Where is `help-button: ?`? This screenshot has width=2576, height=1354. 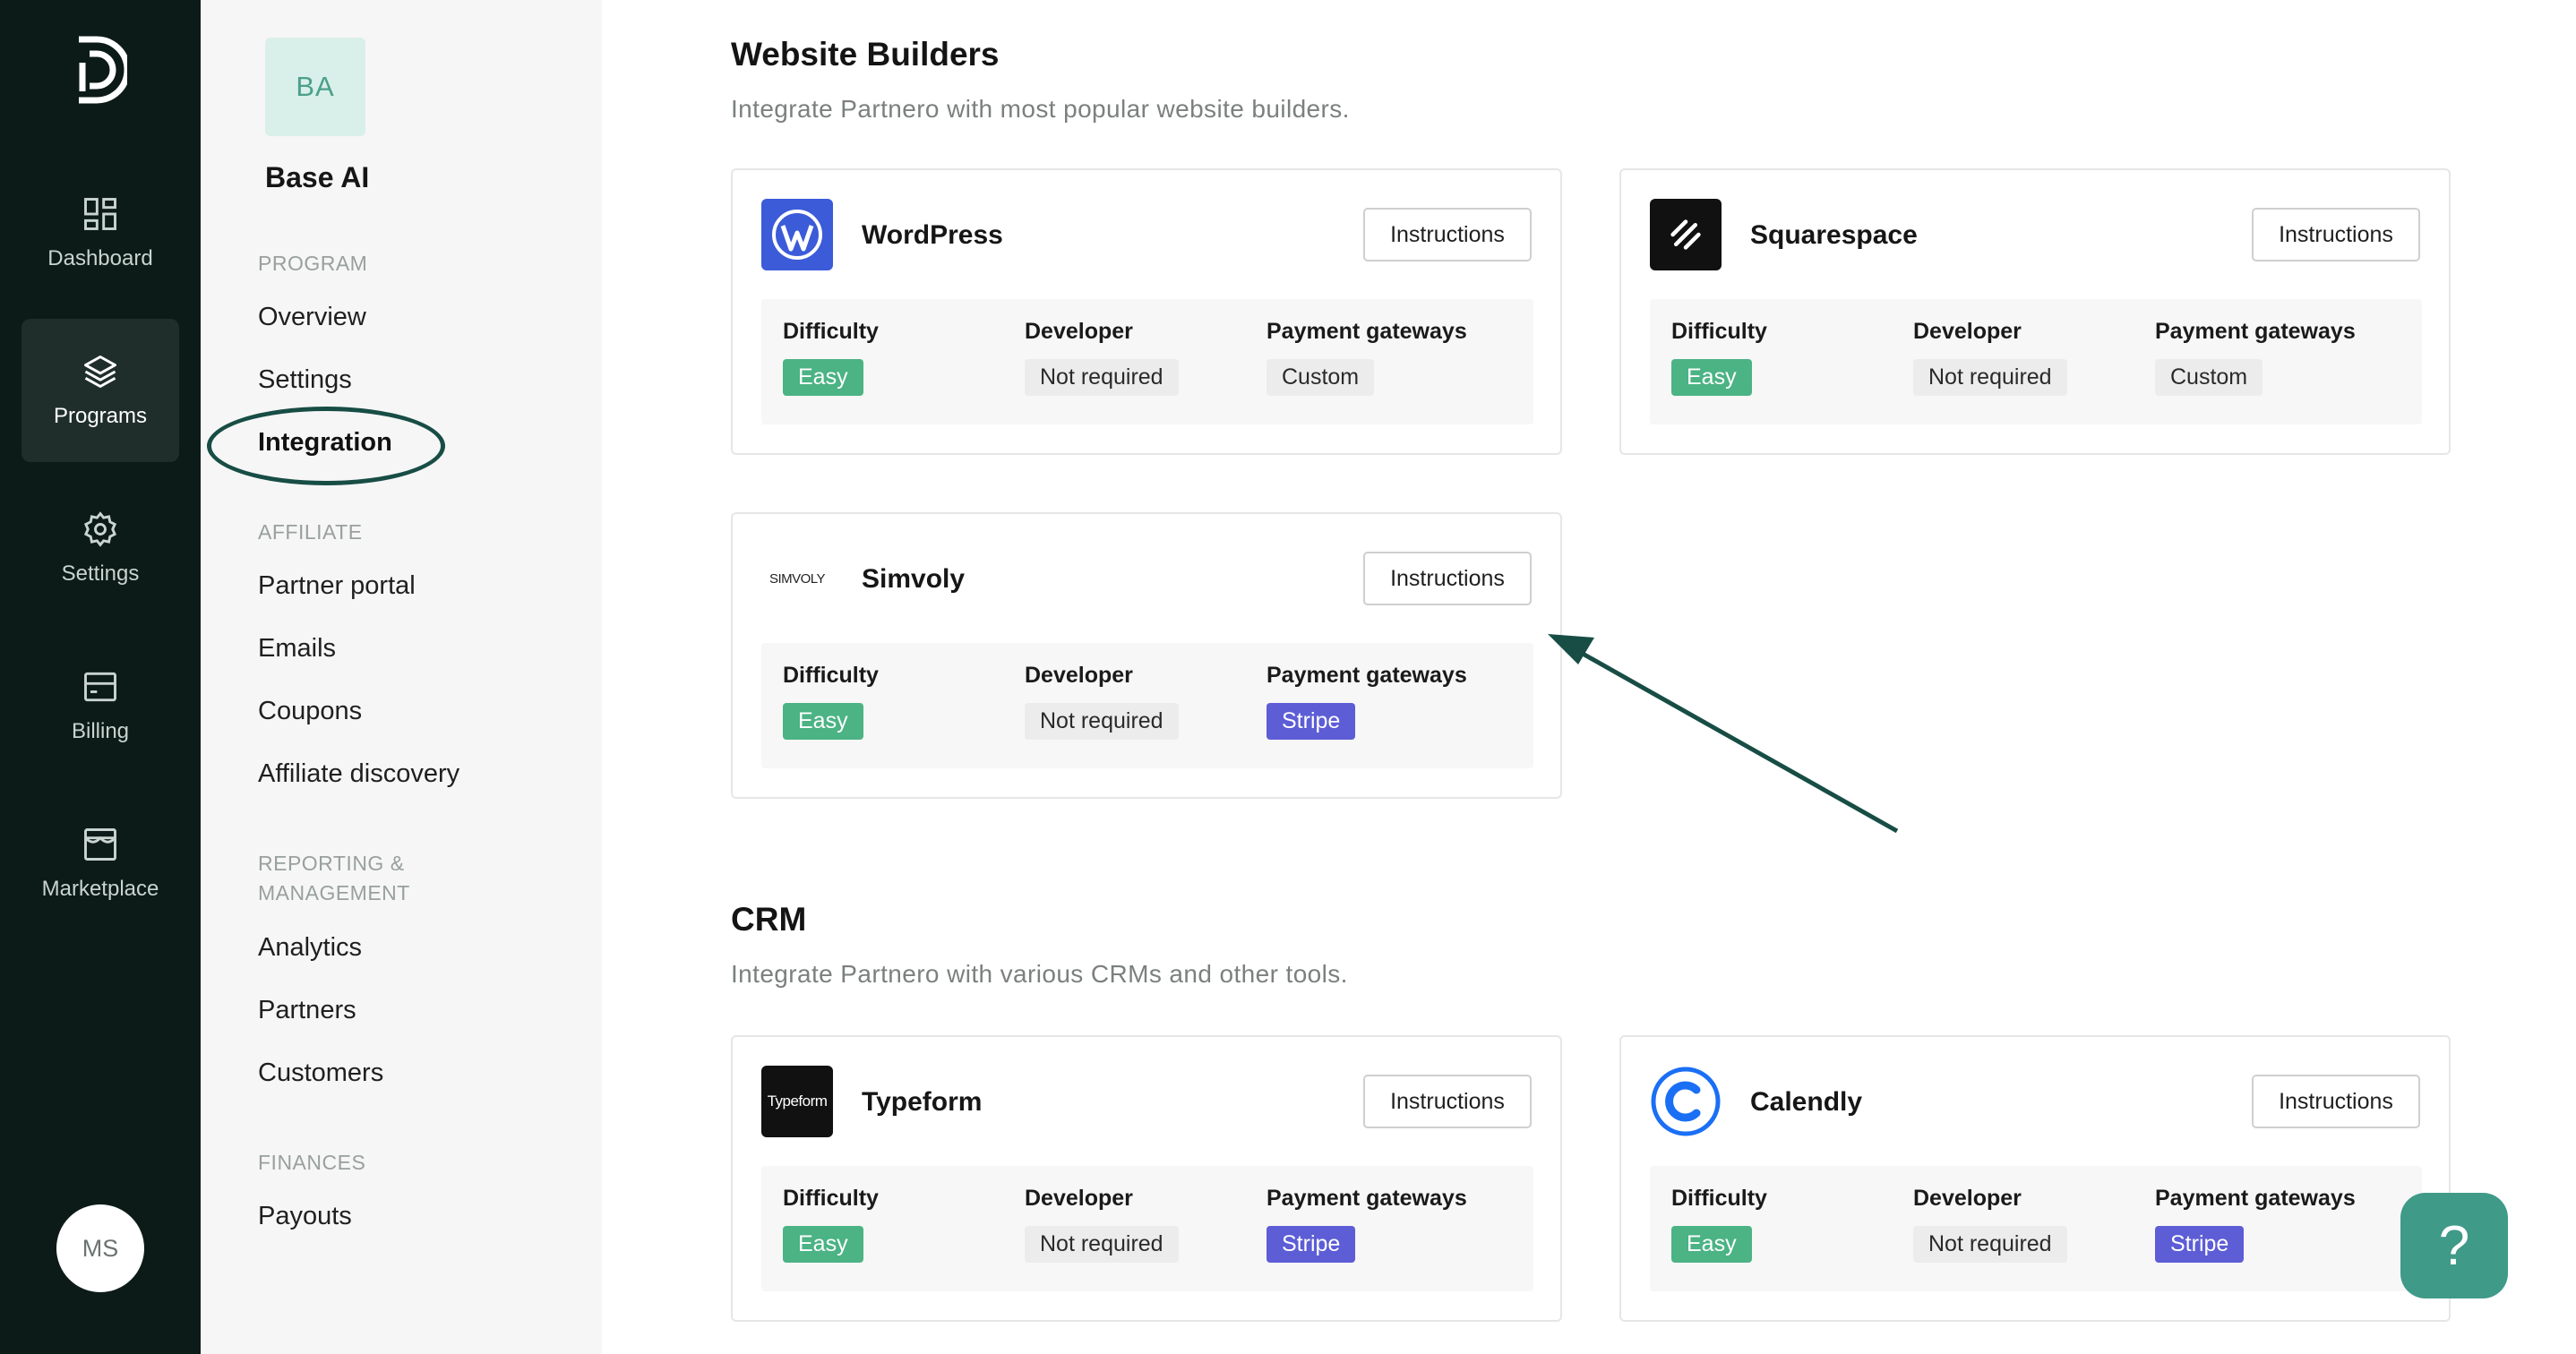 help-button: ? is located at coordinates (2454, 1245).